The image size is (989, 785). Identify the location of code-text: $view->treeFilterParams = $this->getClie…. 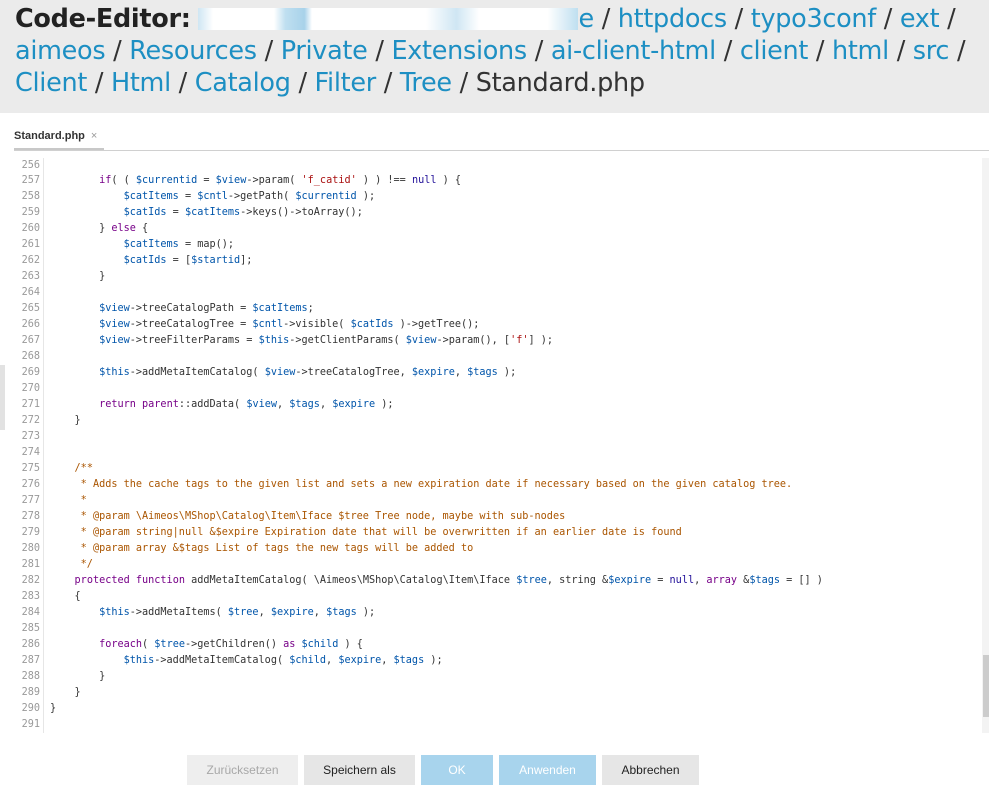
(326, 340).